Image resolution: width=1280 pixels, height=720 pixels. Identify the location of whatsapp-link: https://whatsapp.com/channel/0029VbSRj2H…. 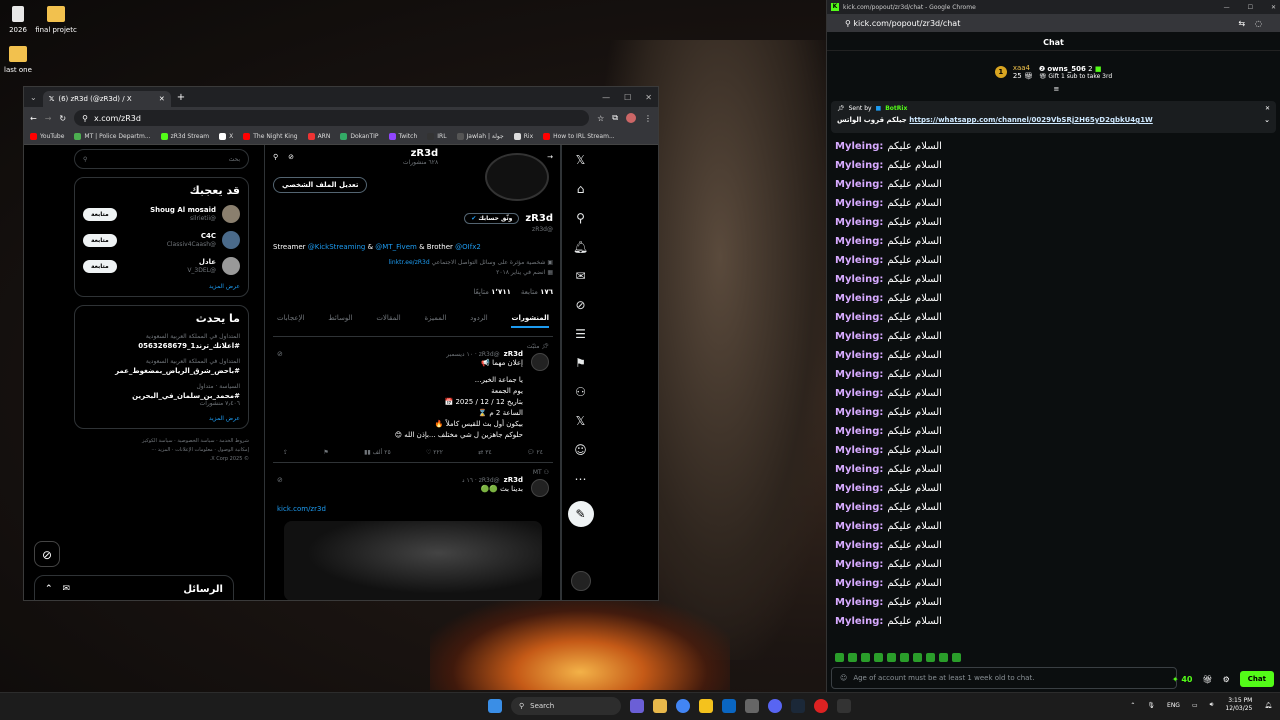
(1030, 120).